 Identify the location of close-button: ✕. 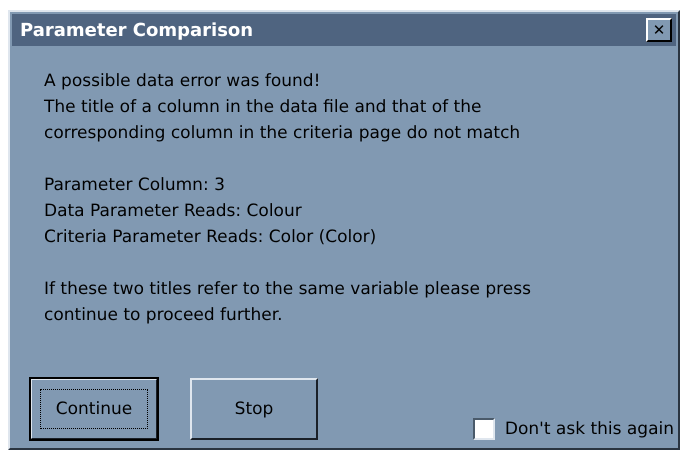
(659, 30).